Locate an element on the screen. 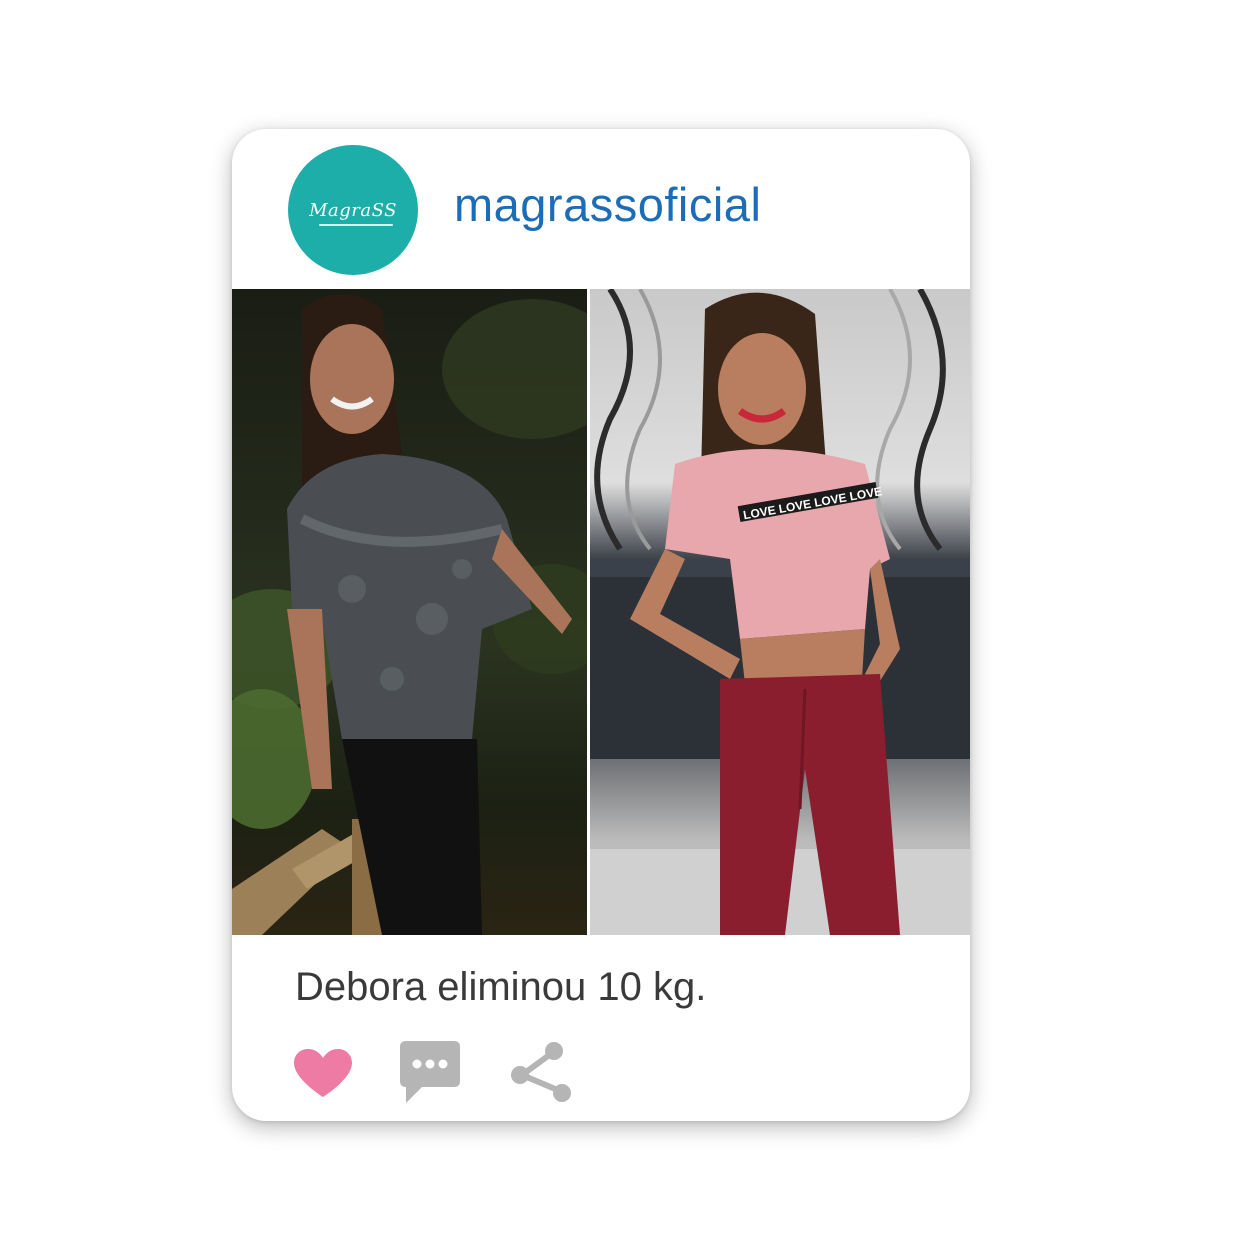 The width and height of the screenshot is (1259, 1251). speech-bubble-icon is located at coordinates (430, 1072).